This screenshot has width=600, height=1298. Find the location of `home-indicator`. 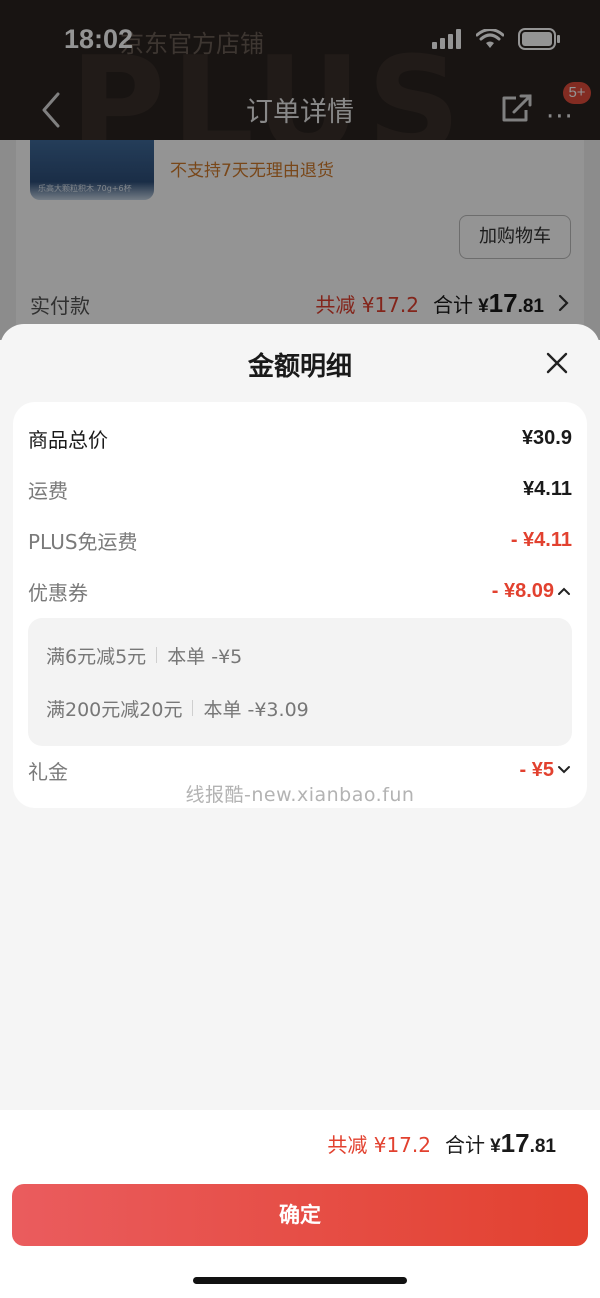

home-indicator is located at coordinates (300, 1280).